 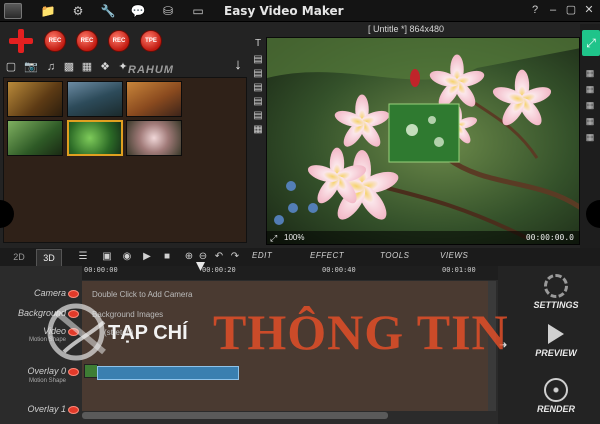 What do you see at coordinates (49, 257) in the screenshot?
I see `tab-3d: 3D` at bounding box center [49, 257].